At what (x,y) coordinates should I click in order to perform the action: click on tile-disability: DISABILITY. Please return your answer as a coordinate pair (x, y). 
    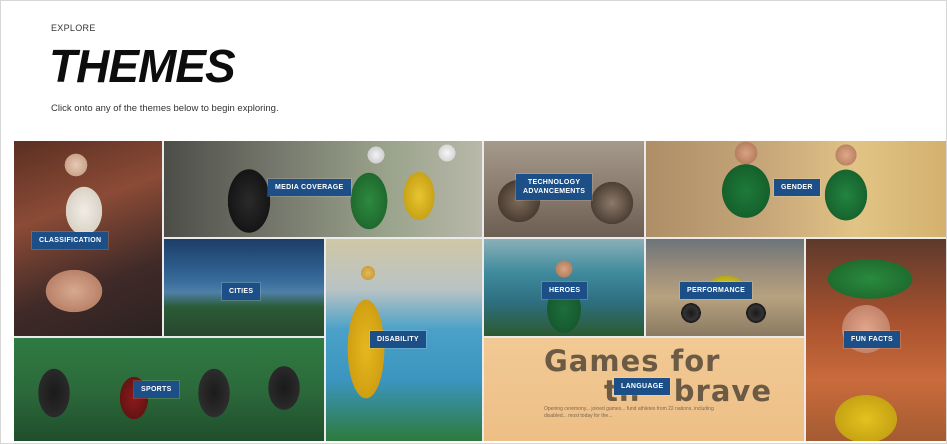
    Looking at the image, I should click on (404, 340).